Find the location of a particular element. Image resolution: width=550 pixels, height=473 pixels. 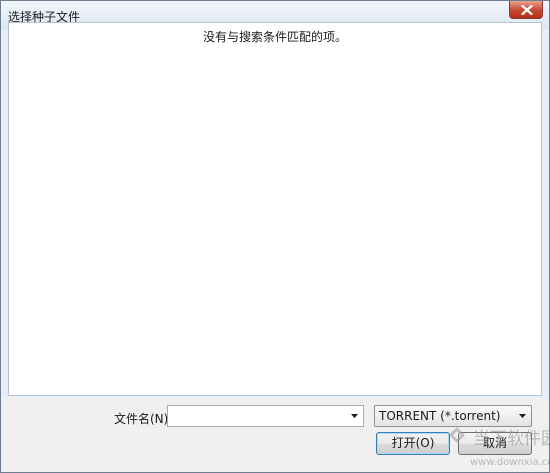

file-type-select: TORRENT (*.torrent) is located at coordinates (453, 416).